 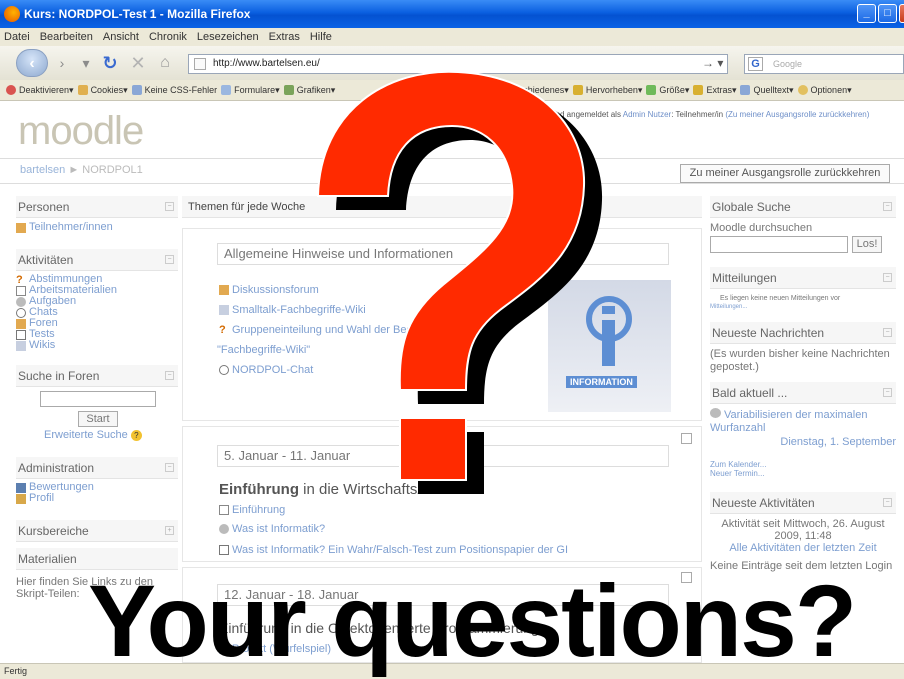 What do you see at coordinates (97, 227) in the screenshot?
I see `link-teilnehmer: Teilnehmer/innen` at bounding box center [97, 227].